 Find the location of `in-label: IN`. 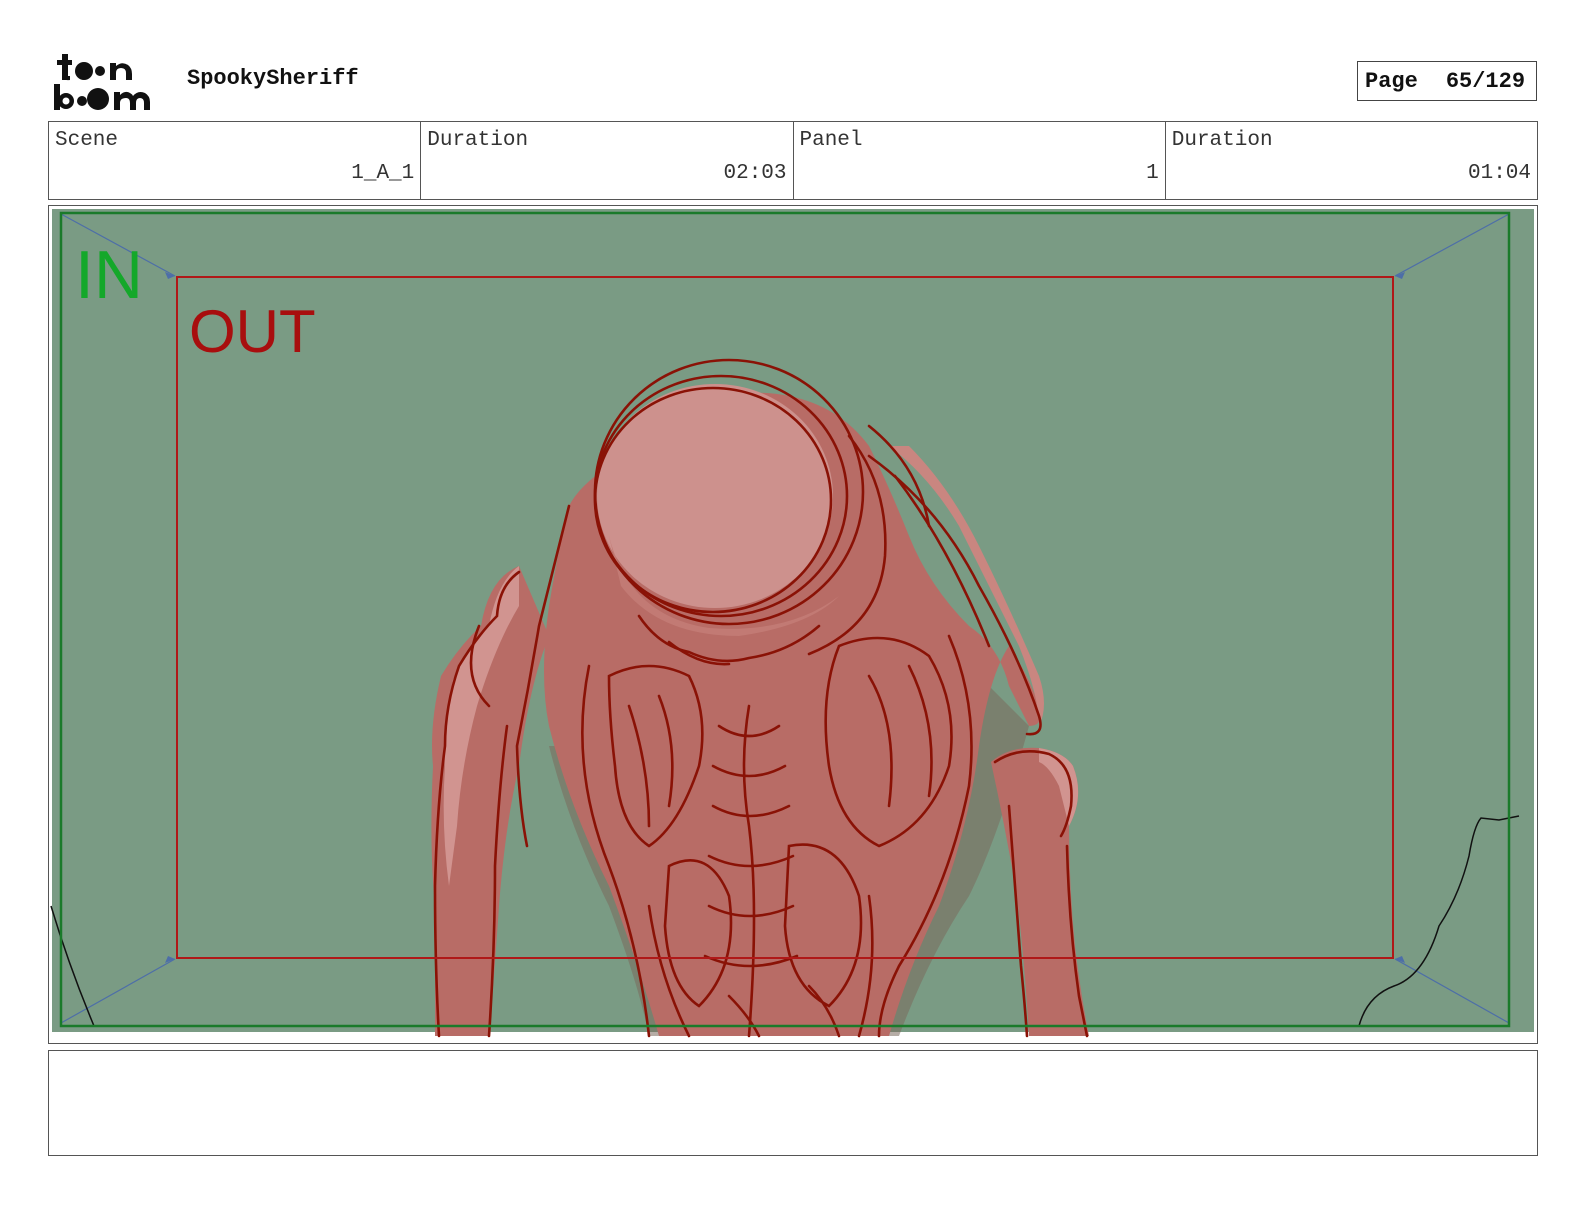

in-label: IN is located at coordinates (109, 275).